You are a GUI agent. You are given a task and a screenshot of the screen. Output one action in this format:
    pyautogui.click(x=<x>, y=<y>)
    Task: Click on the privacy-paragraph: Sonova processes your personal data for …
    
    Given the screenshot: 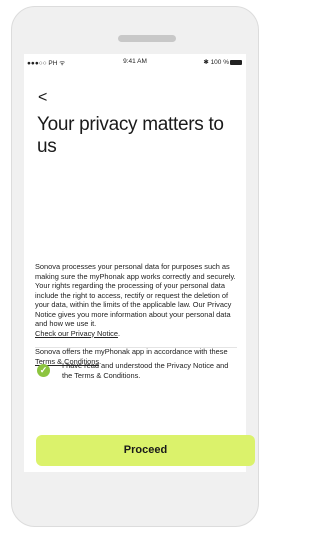 What is the action you would take?
    pyautogui.click(x=138, y=300)
    